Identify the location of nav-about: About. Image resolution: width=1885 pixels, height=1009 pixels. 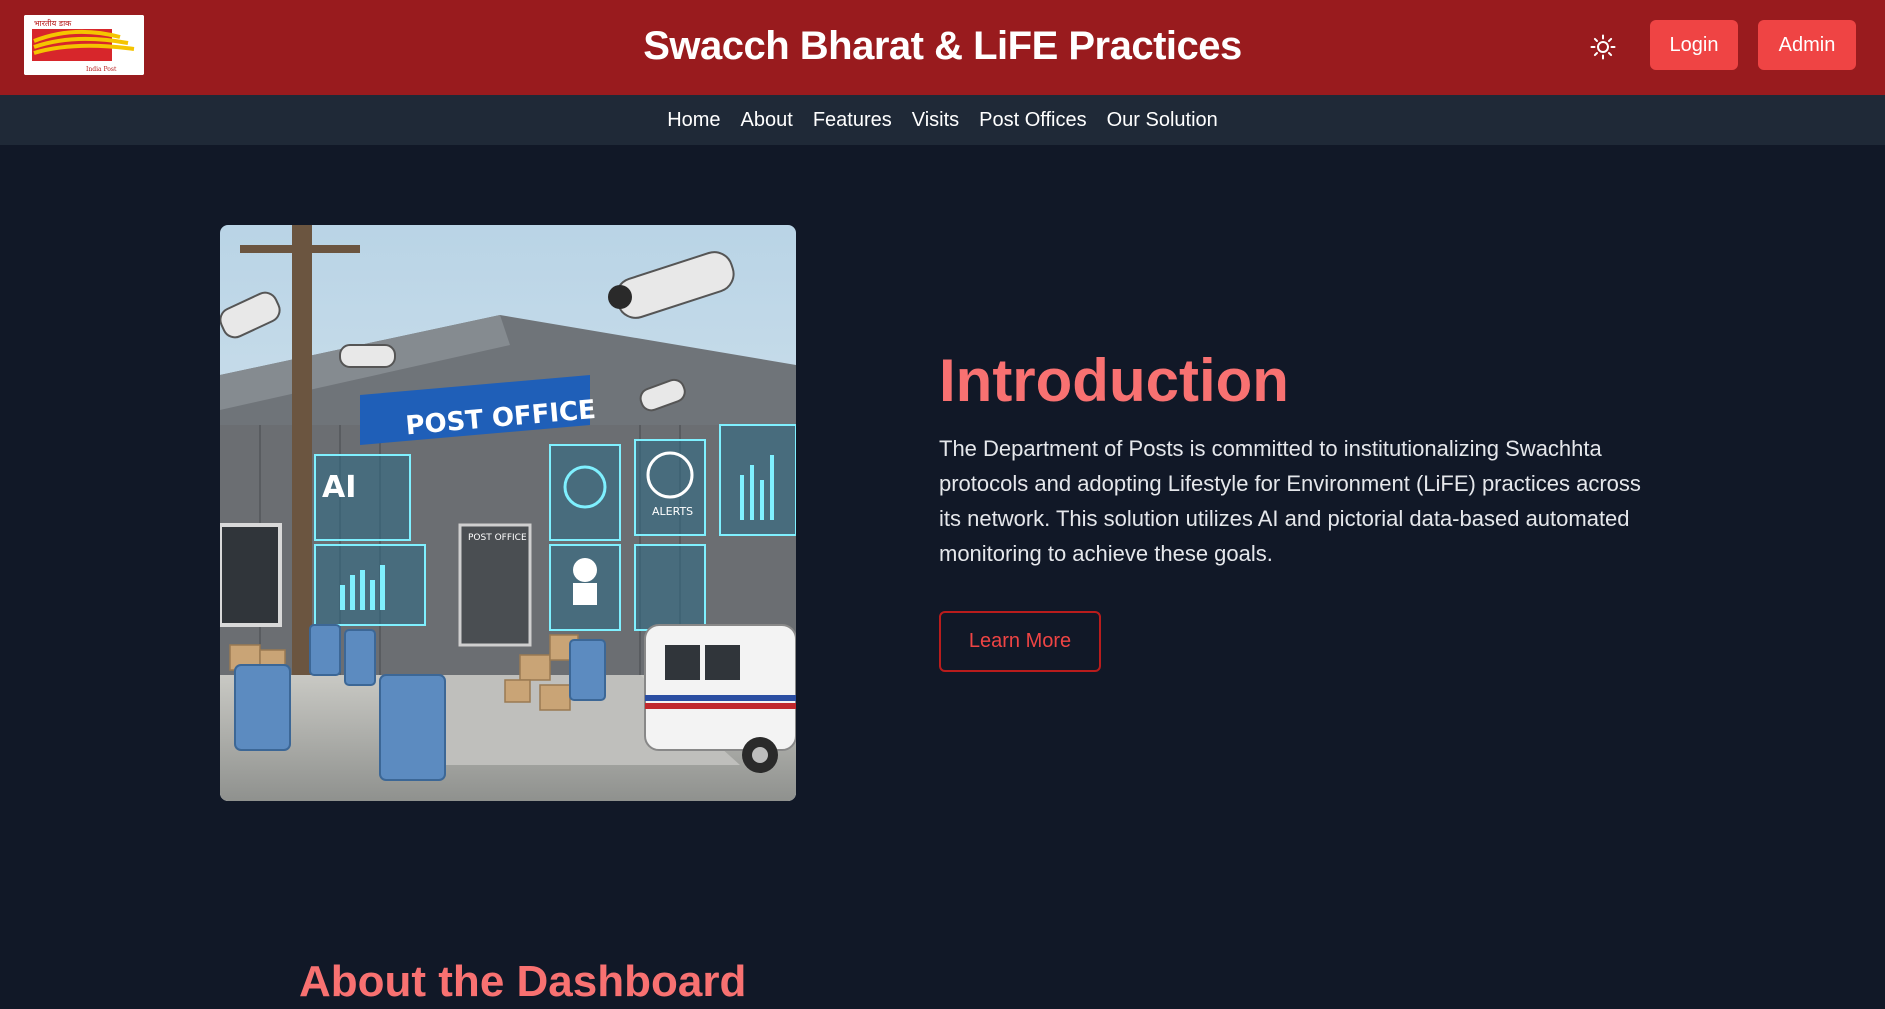
(767, 120).